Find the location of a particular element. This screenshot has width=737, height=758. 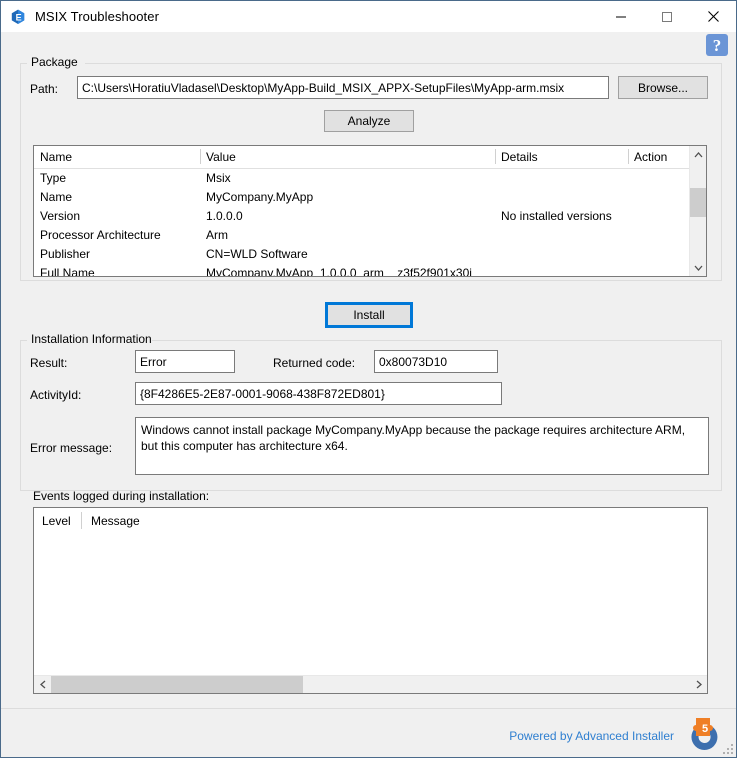

column-header-level: Level is located at coordinates (56, 521).